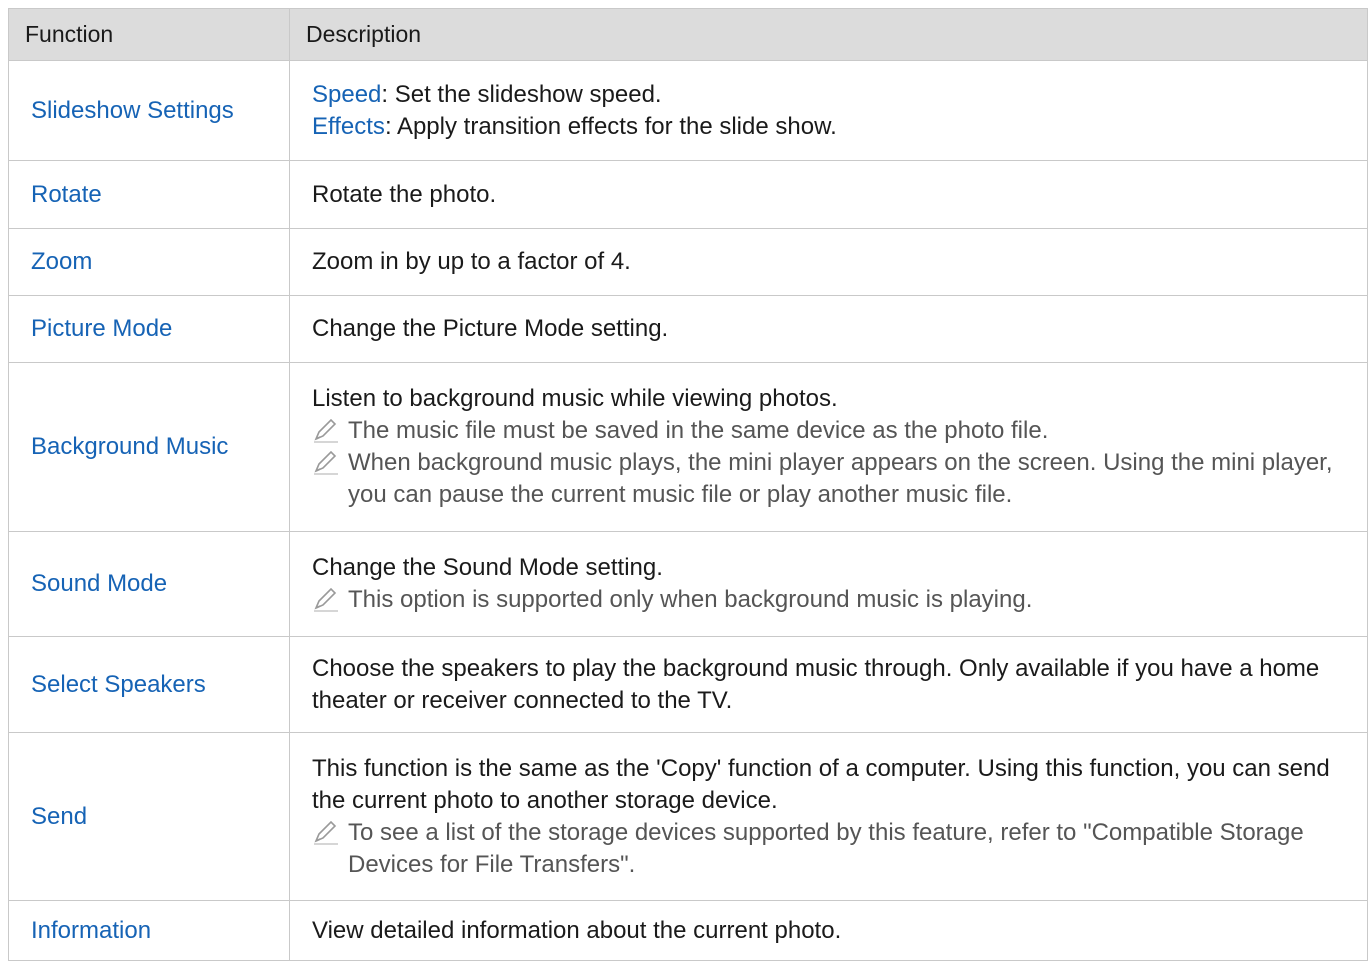  What do you see at coordinates (348, 126) in the screenshot?
I see `term-effects: Effects` at bounding box center [348, 126].